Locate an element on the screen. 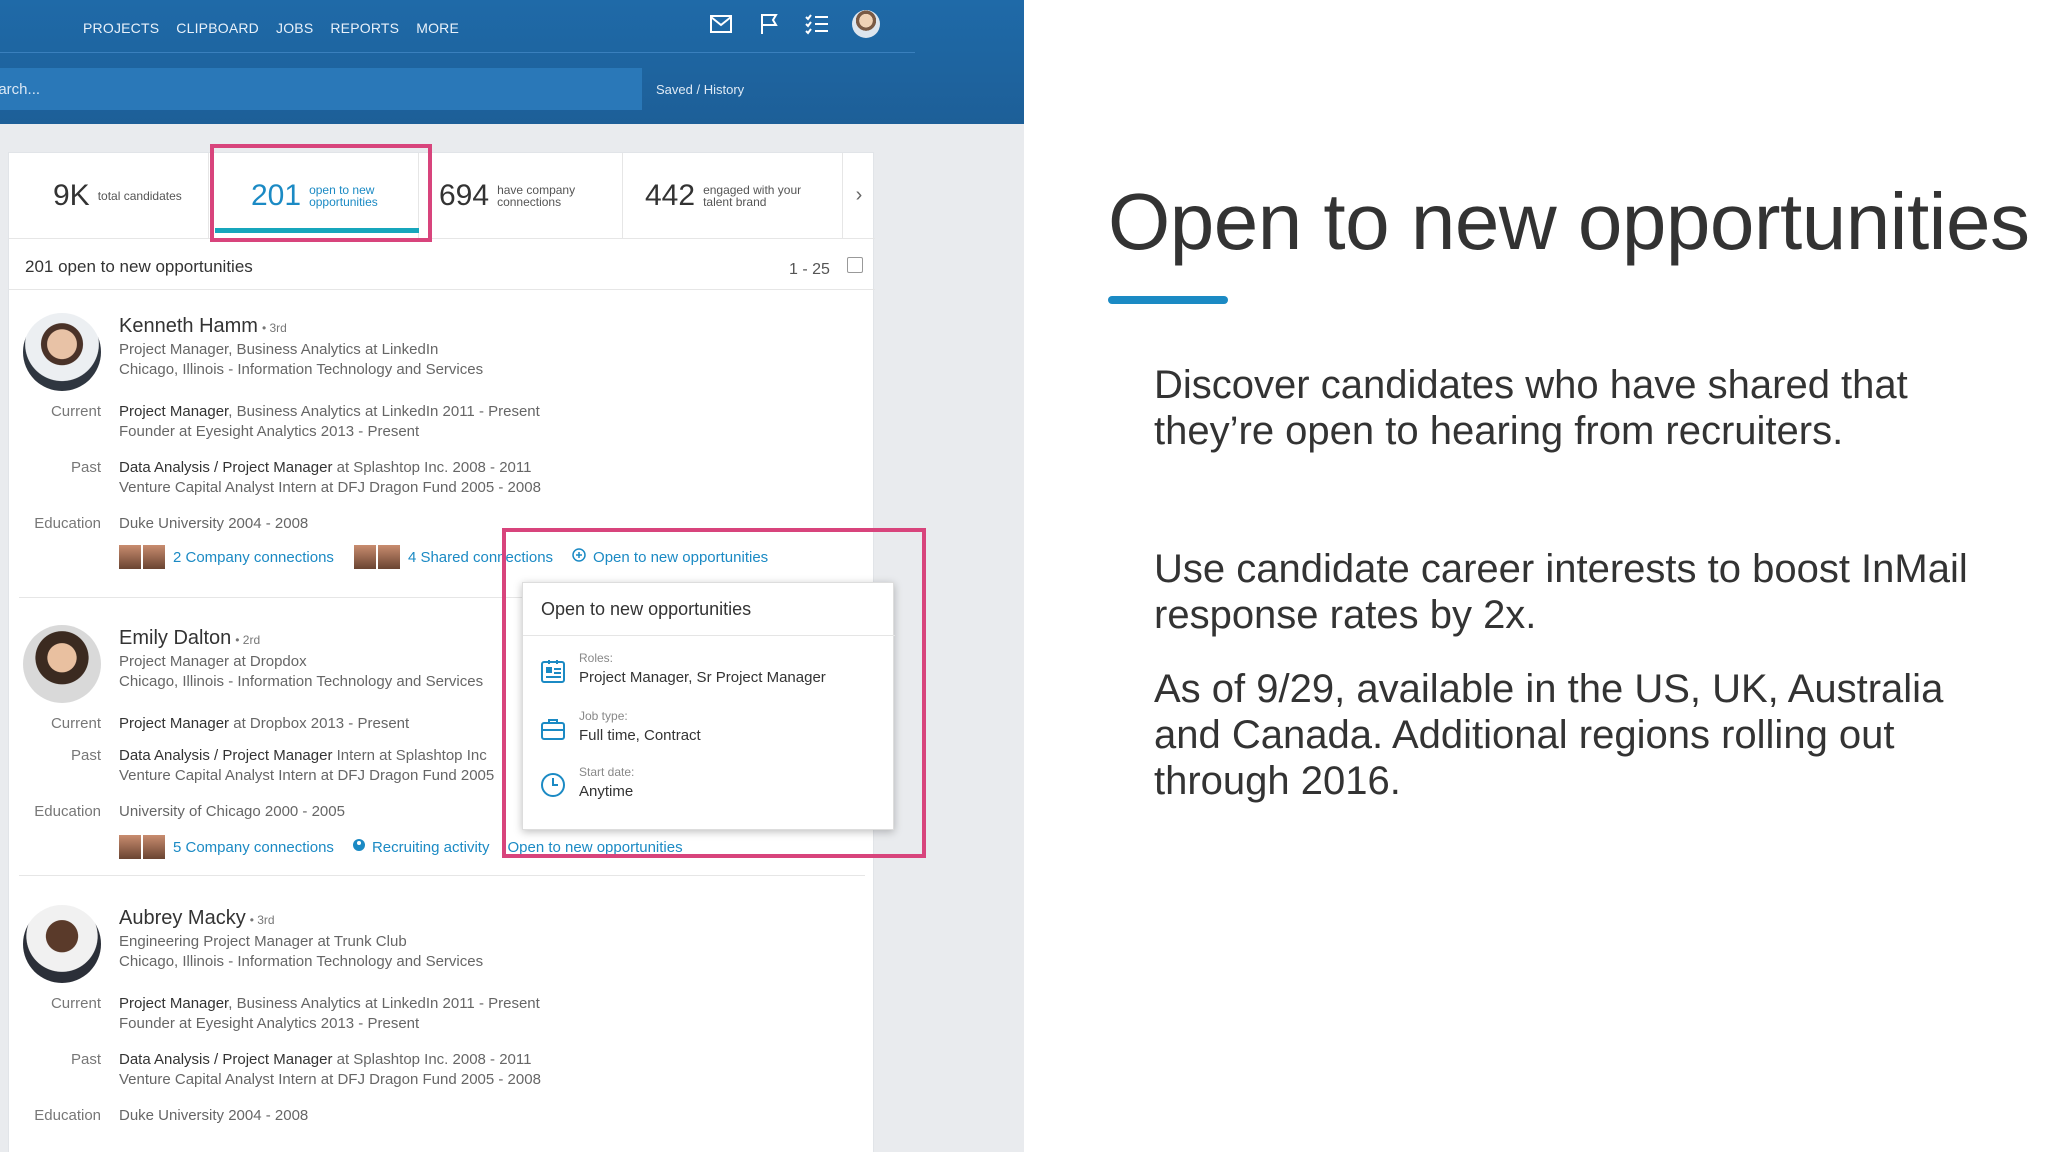  candidate-name: Aubrey Macky • 3rd is located at coordinates (197, 918).